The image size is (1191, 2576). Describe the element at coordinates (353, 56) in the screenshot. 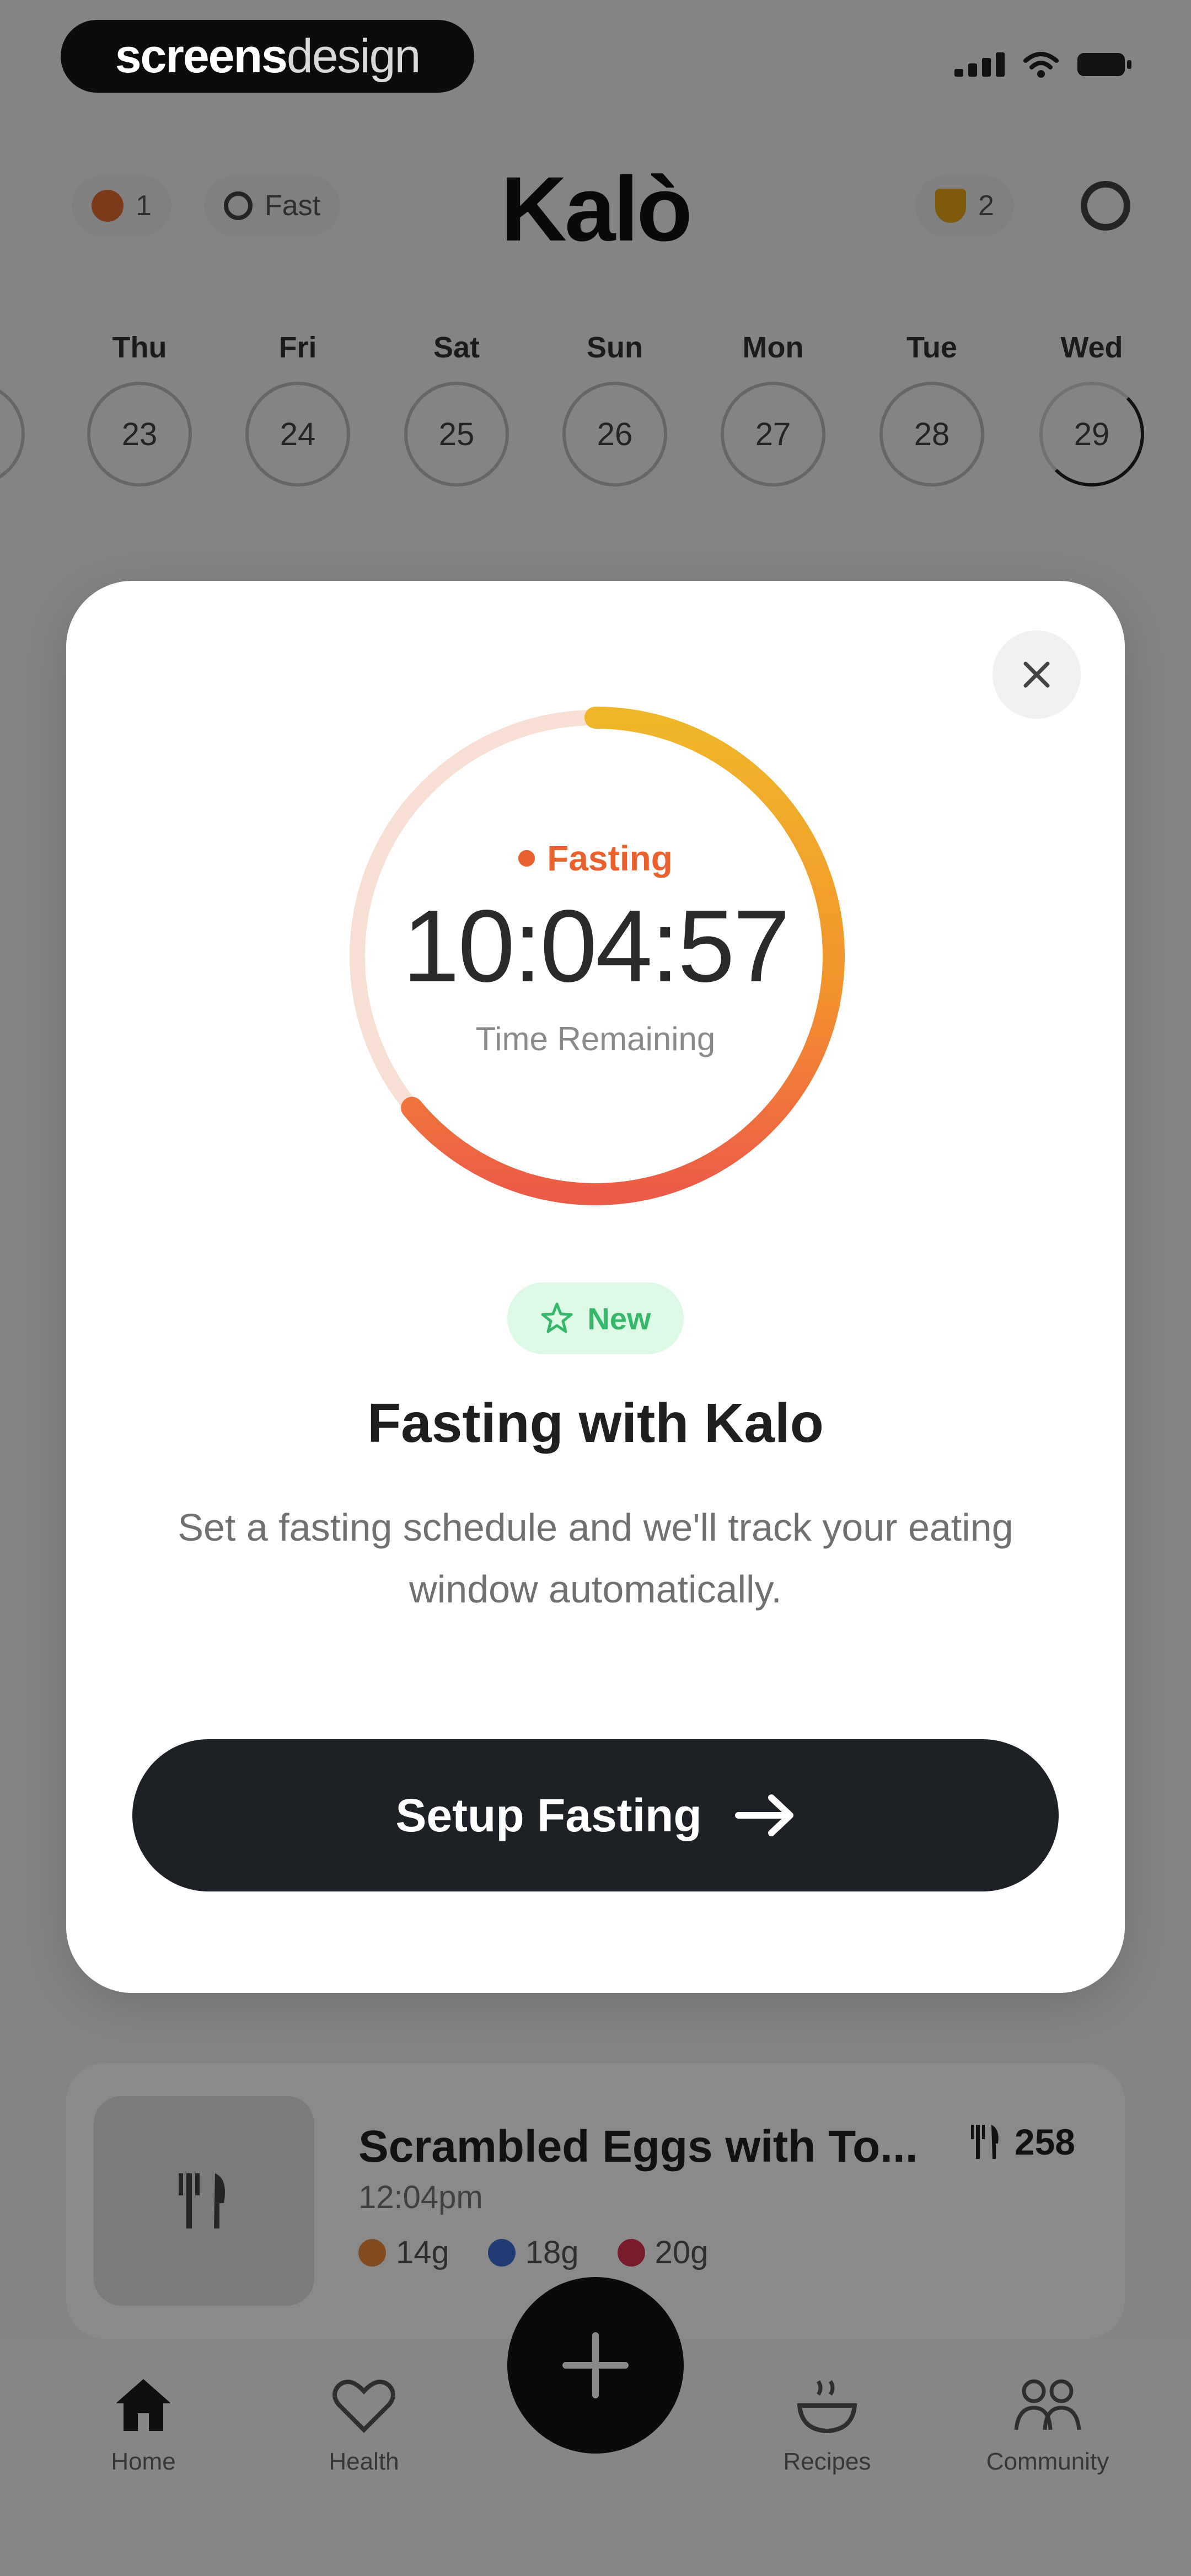

I see `watermark-light: design` at that location.